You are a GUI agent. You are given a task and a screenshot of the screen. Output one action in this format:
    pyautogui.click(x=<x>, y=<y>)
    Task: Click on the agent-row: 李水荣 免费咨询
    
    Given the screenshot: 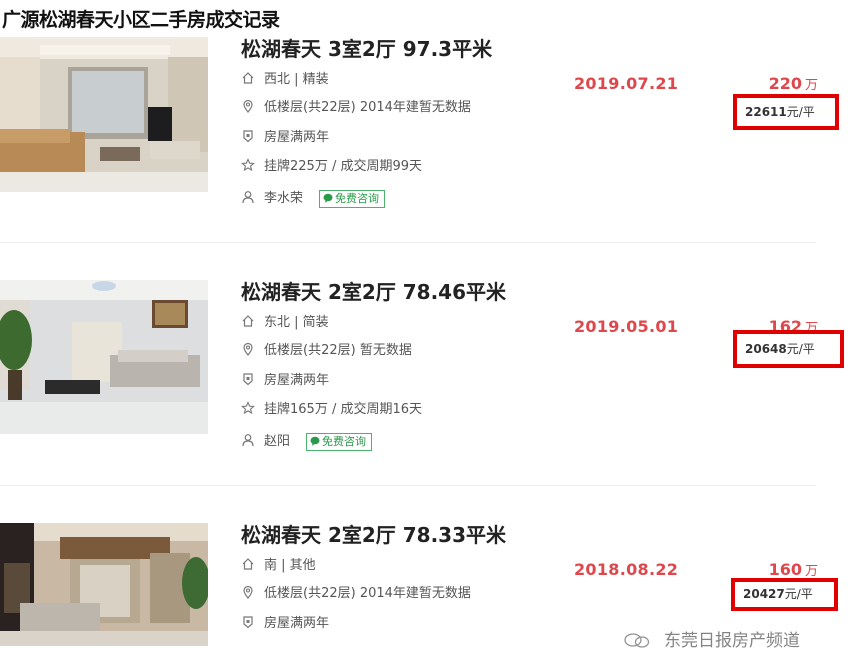 What is the action you would take?
    pyautogui.click(x=313, y=199)
    